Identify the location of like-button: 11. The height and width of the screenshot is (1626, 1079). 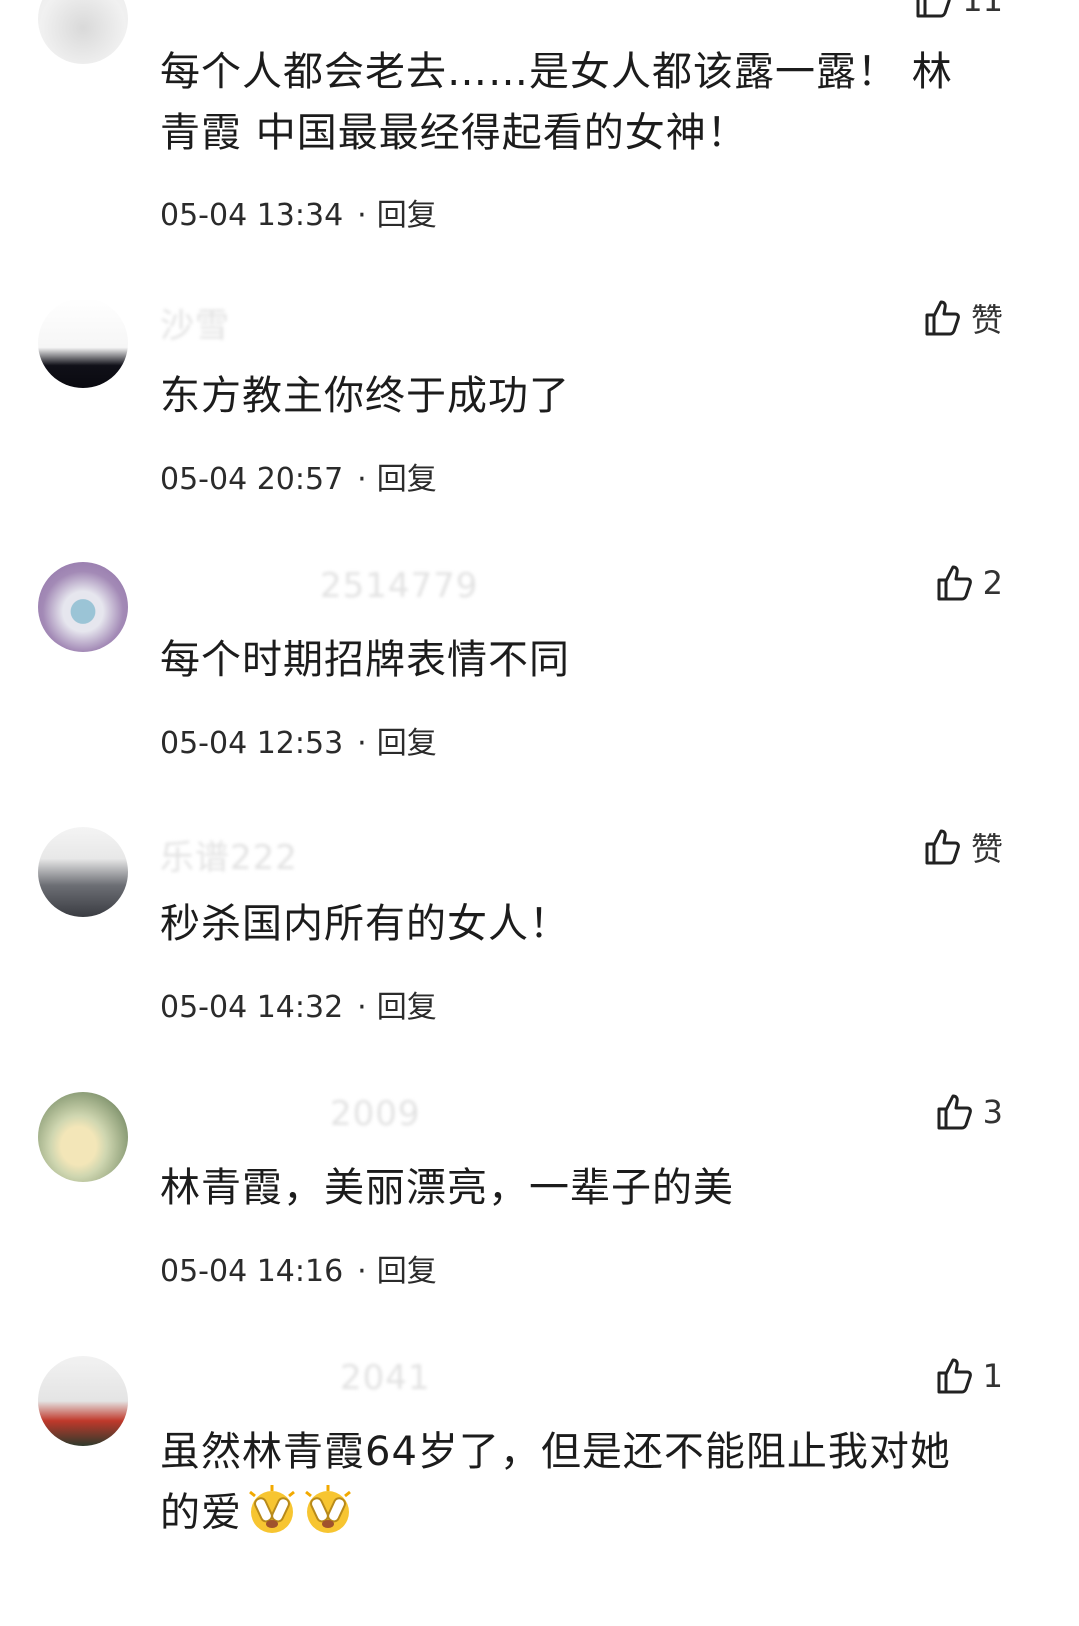
(958, 11).